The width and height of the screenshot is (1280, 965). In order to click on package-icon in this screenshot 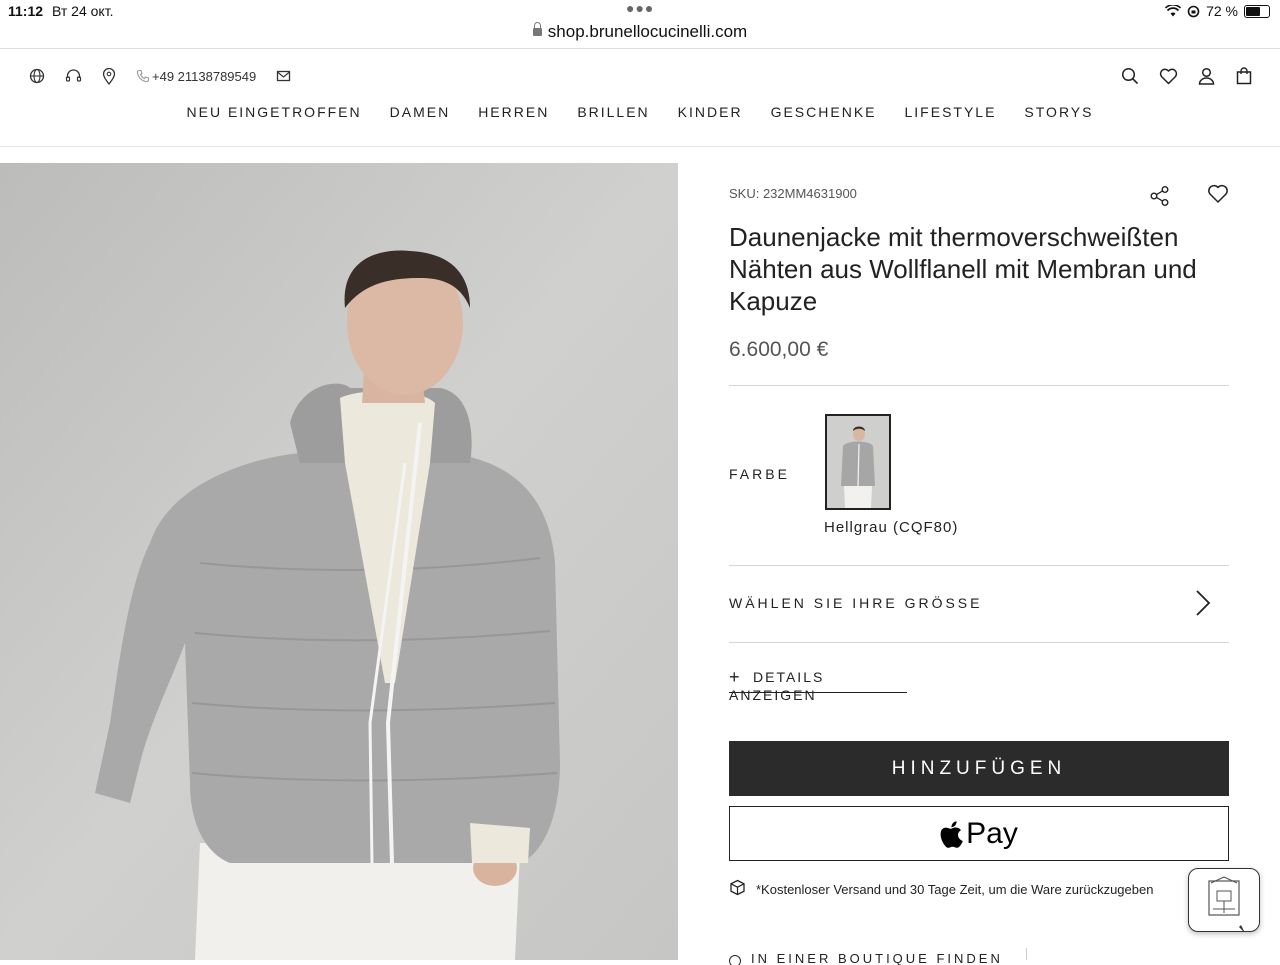, I will do `click(737, 889)`.